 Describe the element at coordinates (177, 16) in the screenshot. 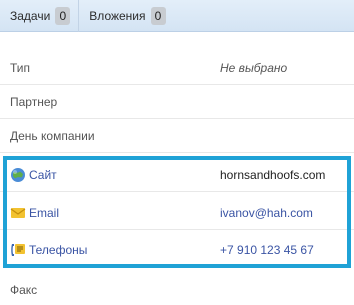

I see `tab-bar: Задачи 0 Вложения 0` at that location.